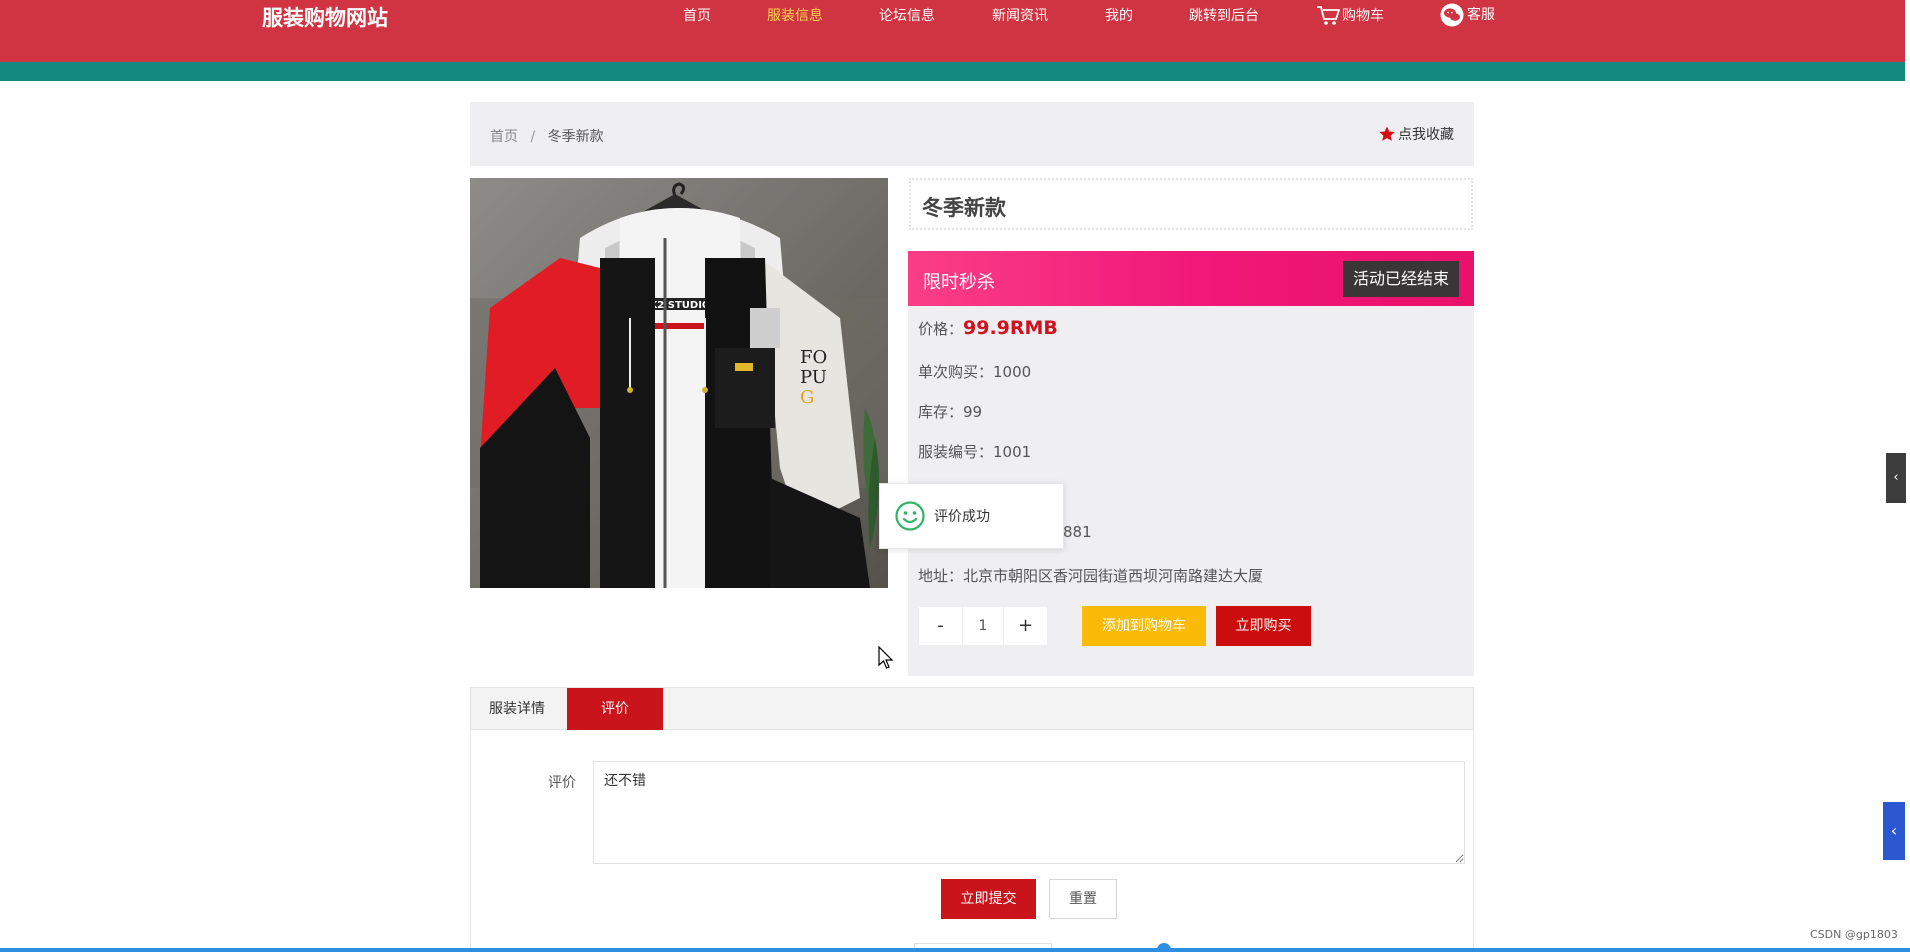  Describe the element at coordinates (941, 329) in the screenshot. I see `price-label: 价格：` at that location.